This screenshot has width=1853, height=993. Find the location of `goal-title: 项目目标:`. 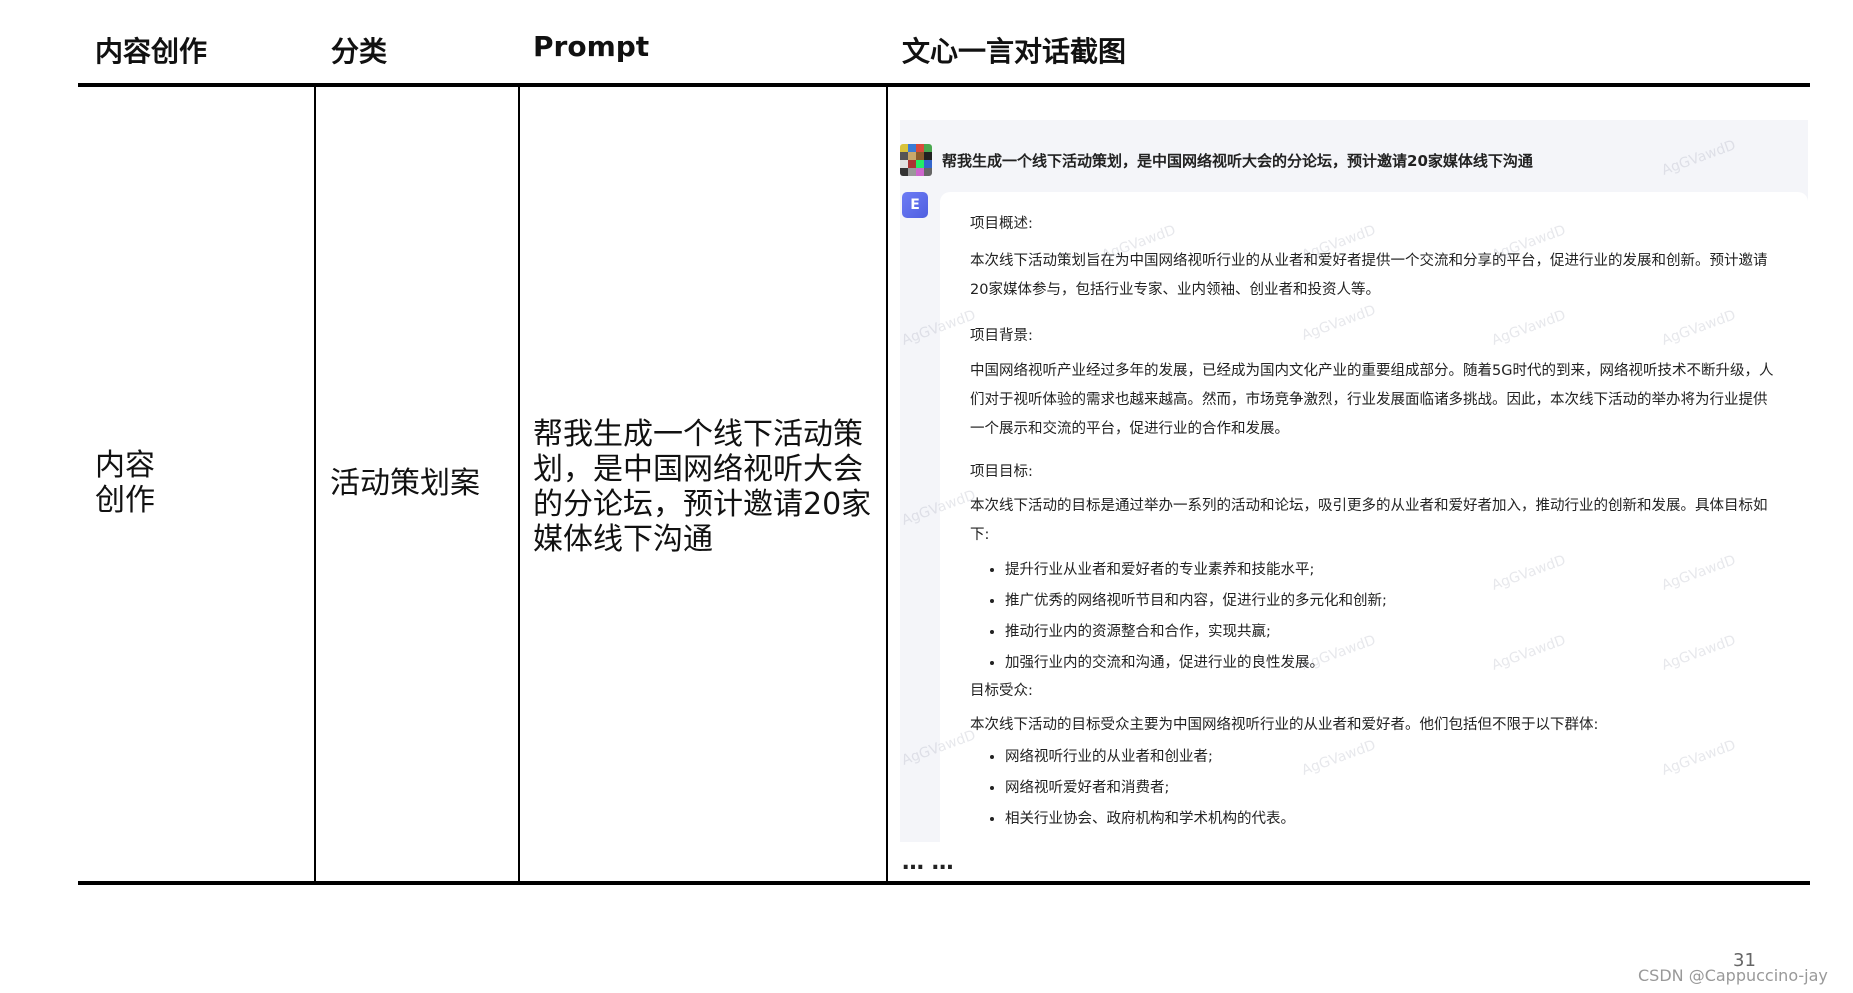

goal-title: 项目目标: is located at coordinates (1001, 472).